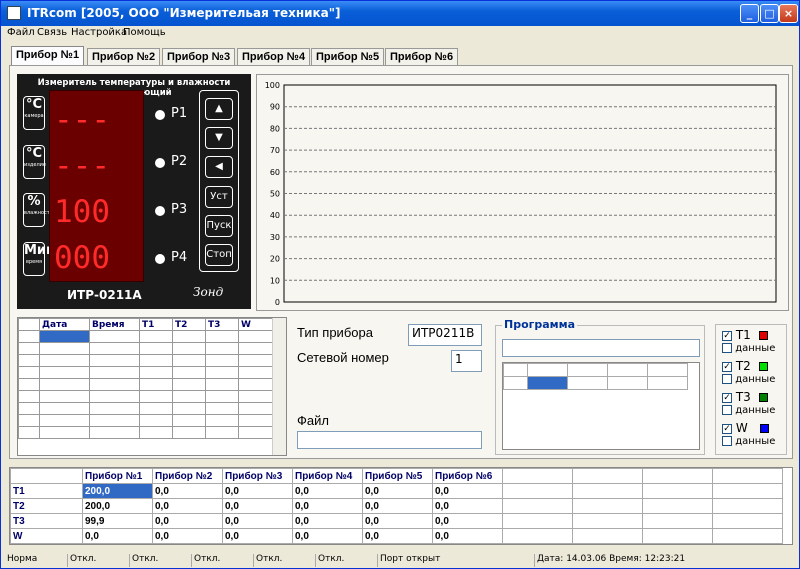  Describe the element at coordinates (257, 476) in the screenshot. I see `summary-col-3: Прибор №3` at that location.